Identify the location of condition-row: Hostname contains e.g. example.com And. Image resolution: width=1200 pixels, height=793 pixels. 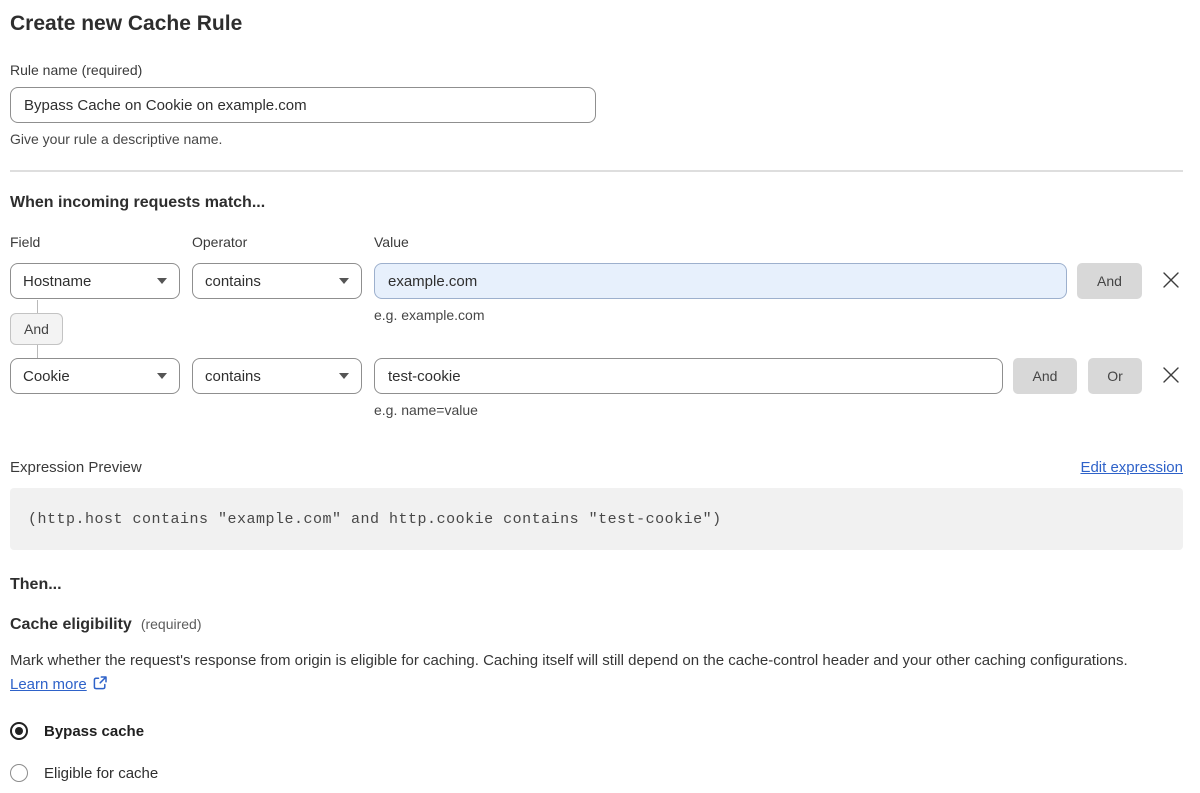
(596, 293).